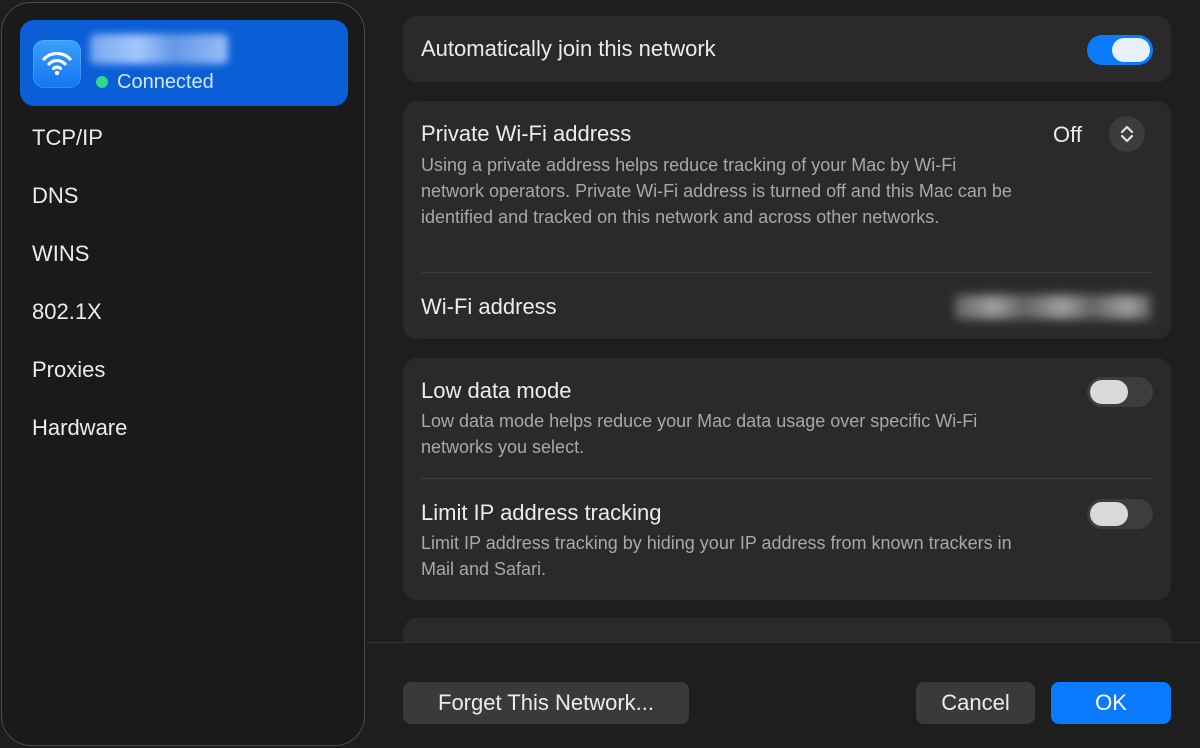 Image resolution: width=1200 pixels, height=748 pixels. I want to click on connection-status-label: Connected, so click(165, 81).